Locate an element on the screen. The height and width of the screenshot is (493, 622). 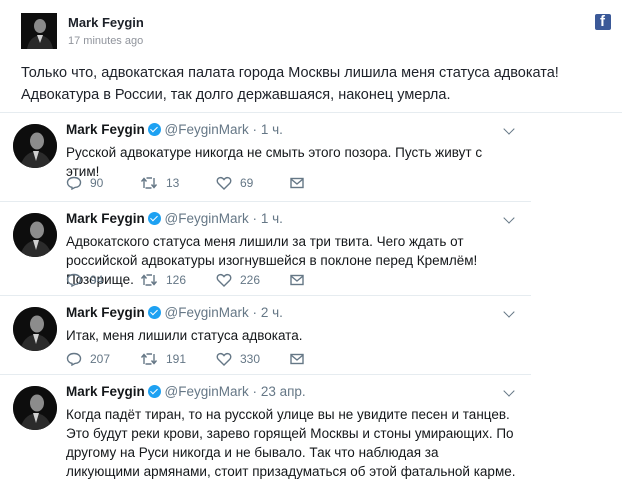
reply-button: 207 is located at coordinates (93, 359).